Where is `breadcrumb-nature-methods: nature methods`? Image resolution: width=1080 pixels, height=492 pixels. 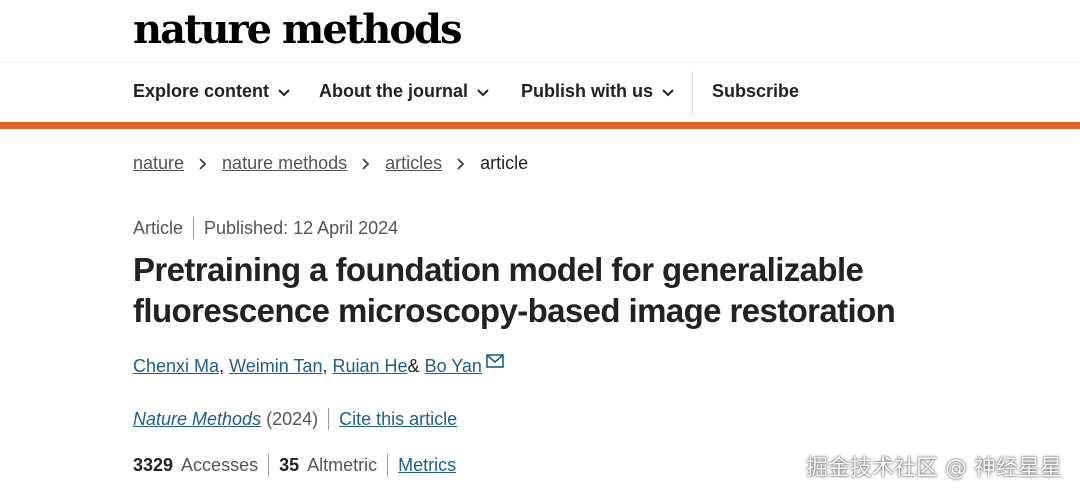
breadcrumb-nature-methods: nature methods is located at coordinates (284, 163).